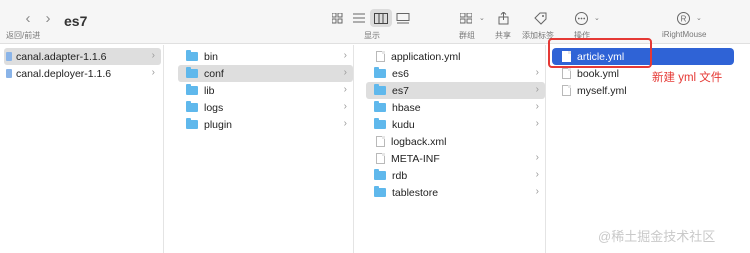 The width and height of the screenshot is (750, 253). I want to click on list-item: bin ›, so click(265, 56).